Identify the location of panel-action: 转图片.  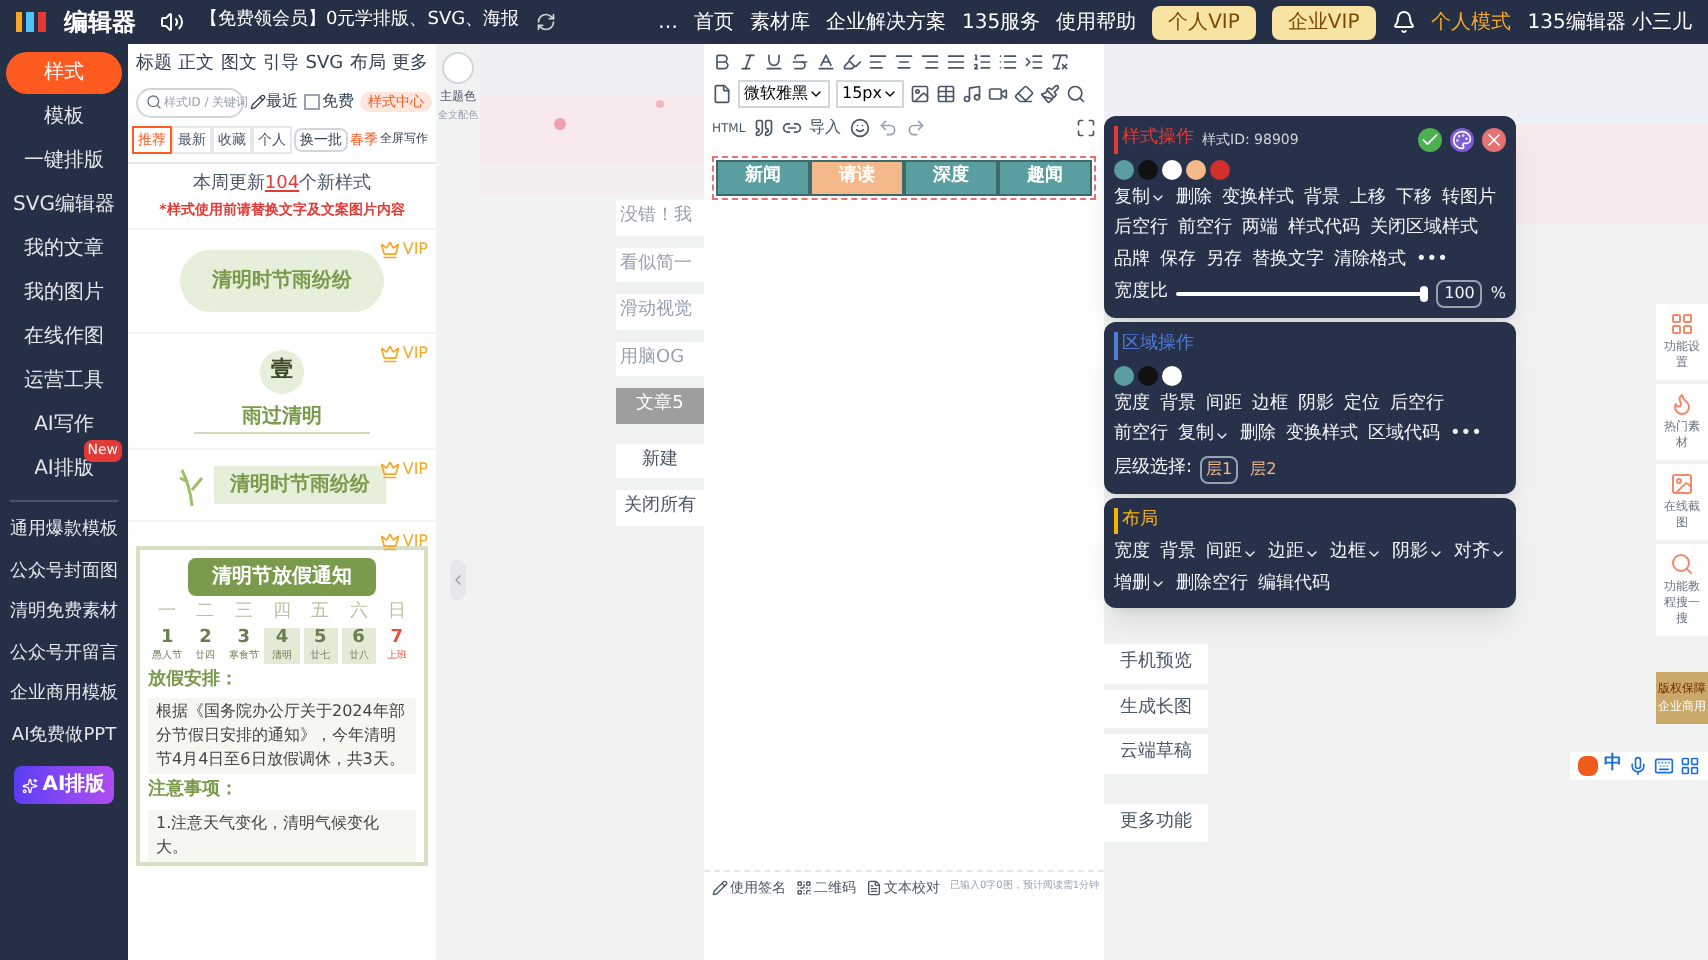
(1469, 198).